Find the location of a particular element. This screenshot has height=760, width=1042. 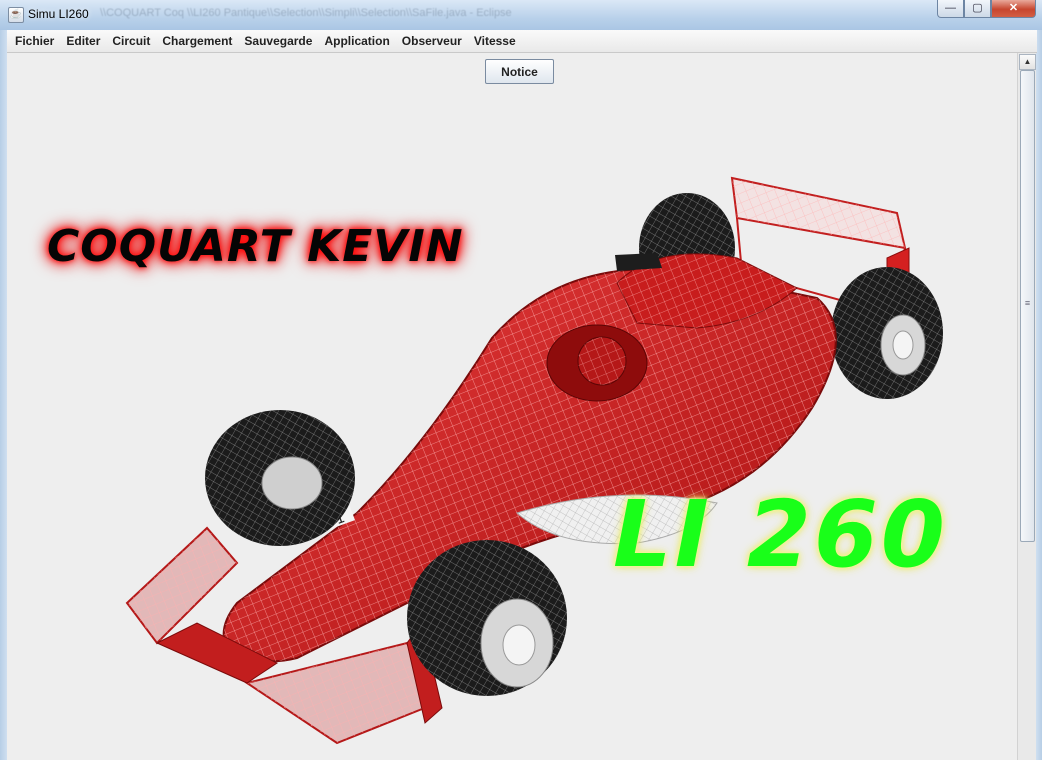

menu-sauvegarde: Sauvegarde is located at coordinates (278, 41).